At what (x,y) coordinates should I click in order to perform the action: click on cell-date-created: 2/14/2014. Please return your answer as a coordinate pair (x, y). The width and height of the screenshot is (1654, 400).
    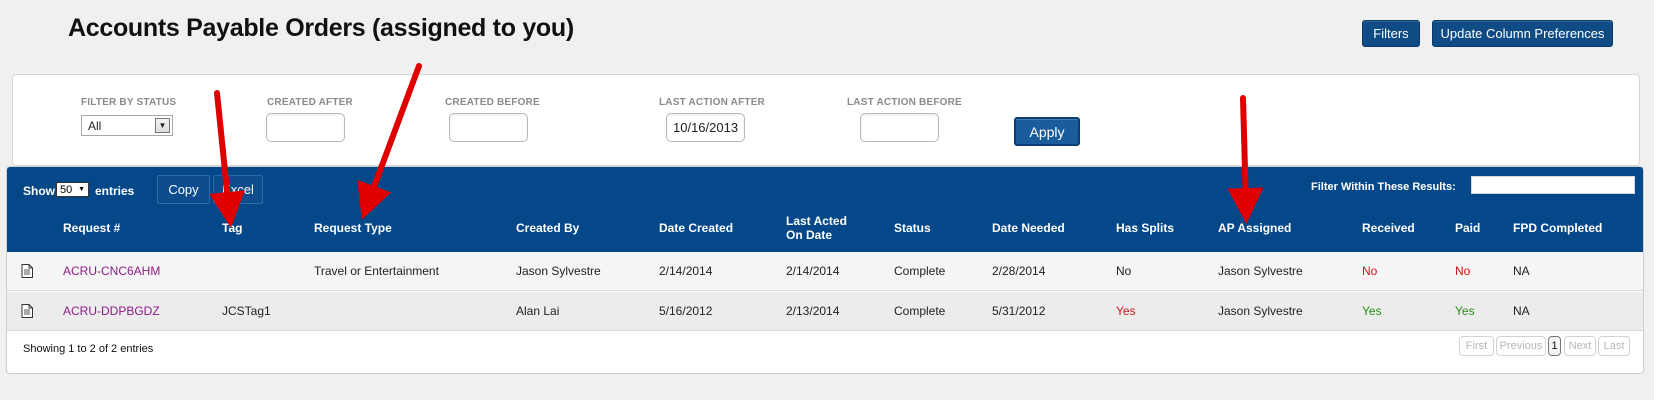
    Looking at the image, I should click on (686, 271).